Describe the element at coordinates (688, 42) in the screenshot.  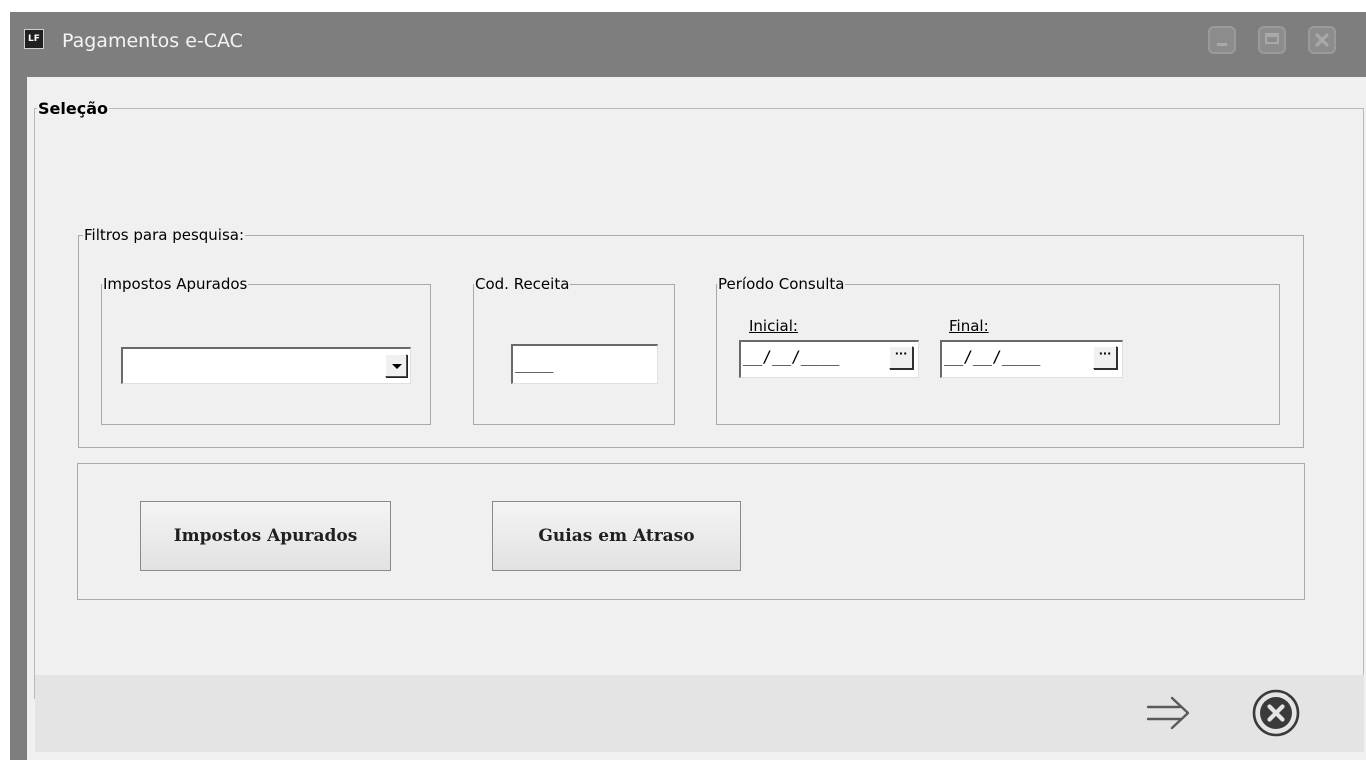
I see `title-bar: LF Pagamentos e-CAC` at that location.